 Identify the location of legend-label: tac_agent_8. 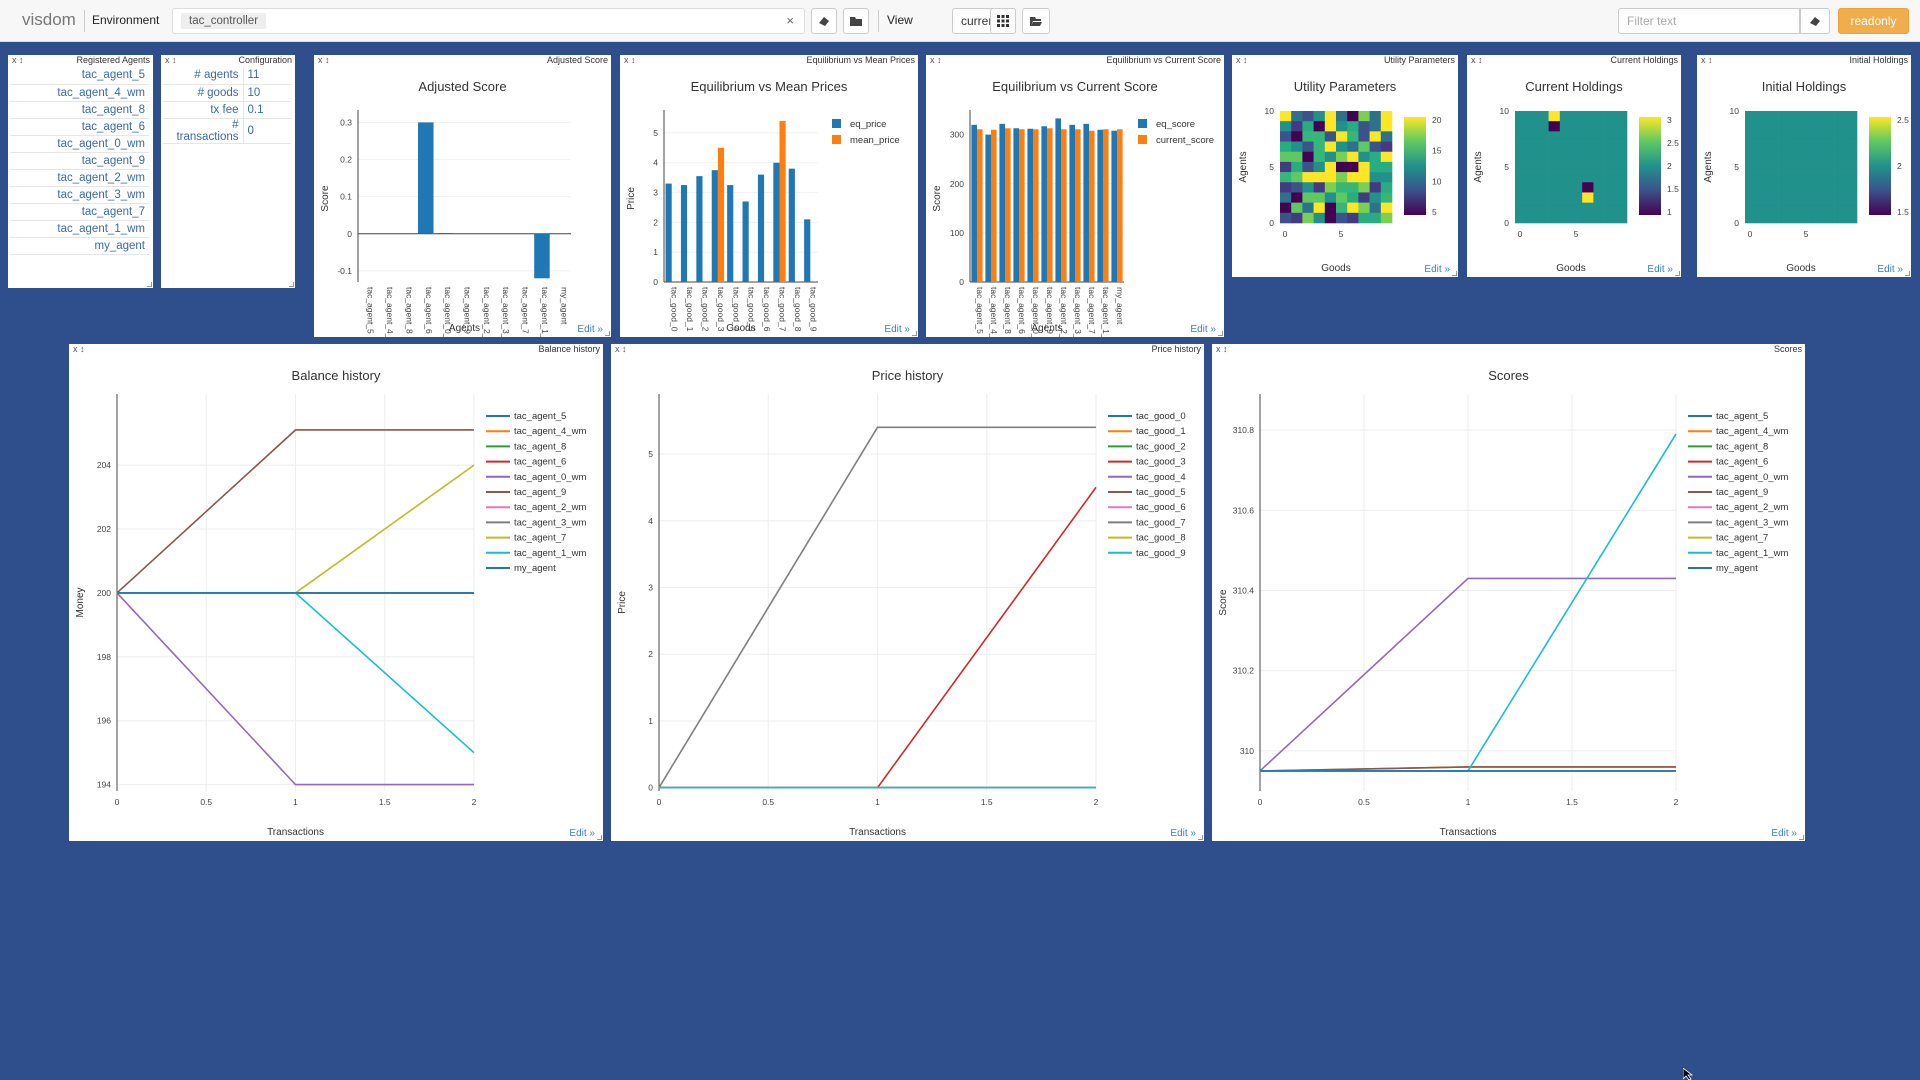
(1742, 446).